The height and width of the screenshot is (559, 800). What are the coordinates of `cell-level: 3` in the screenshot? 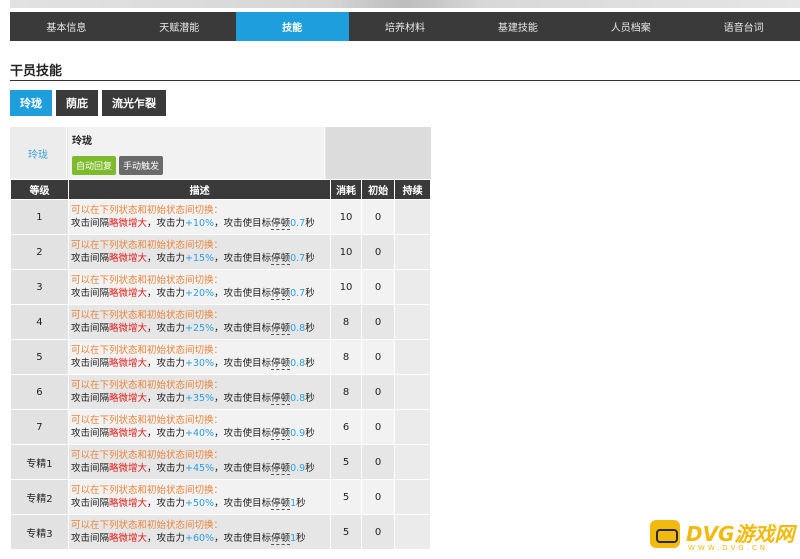 It's located at (39, 287).